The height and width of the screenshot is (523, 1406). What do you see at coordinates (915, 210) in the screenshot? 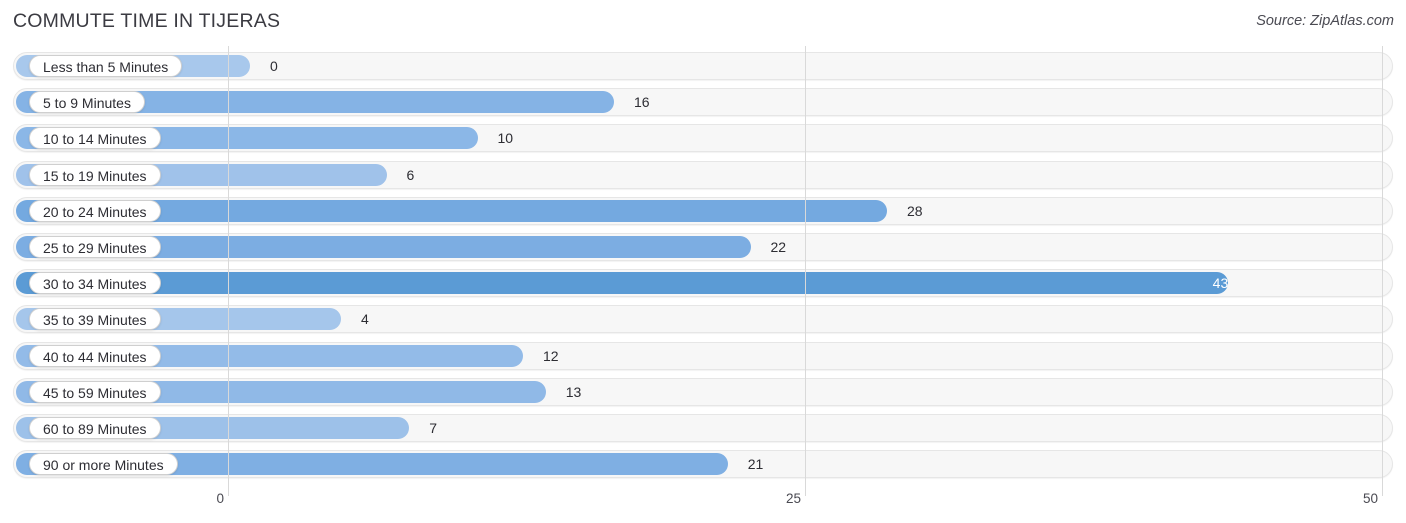
I see `bar-value-label: 28` at bounding box center [915, 210].